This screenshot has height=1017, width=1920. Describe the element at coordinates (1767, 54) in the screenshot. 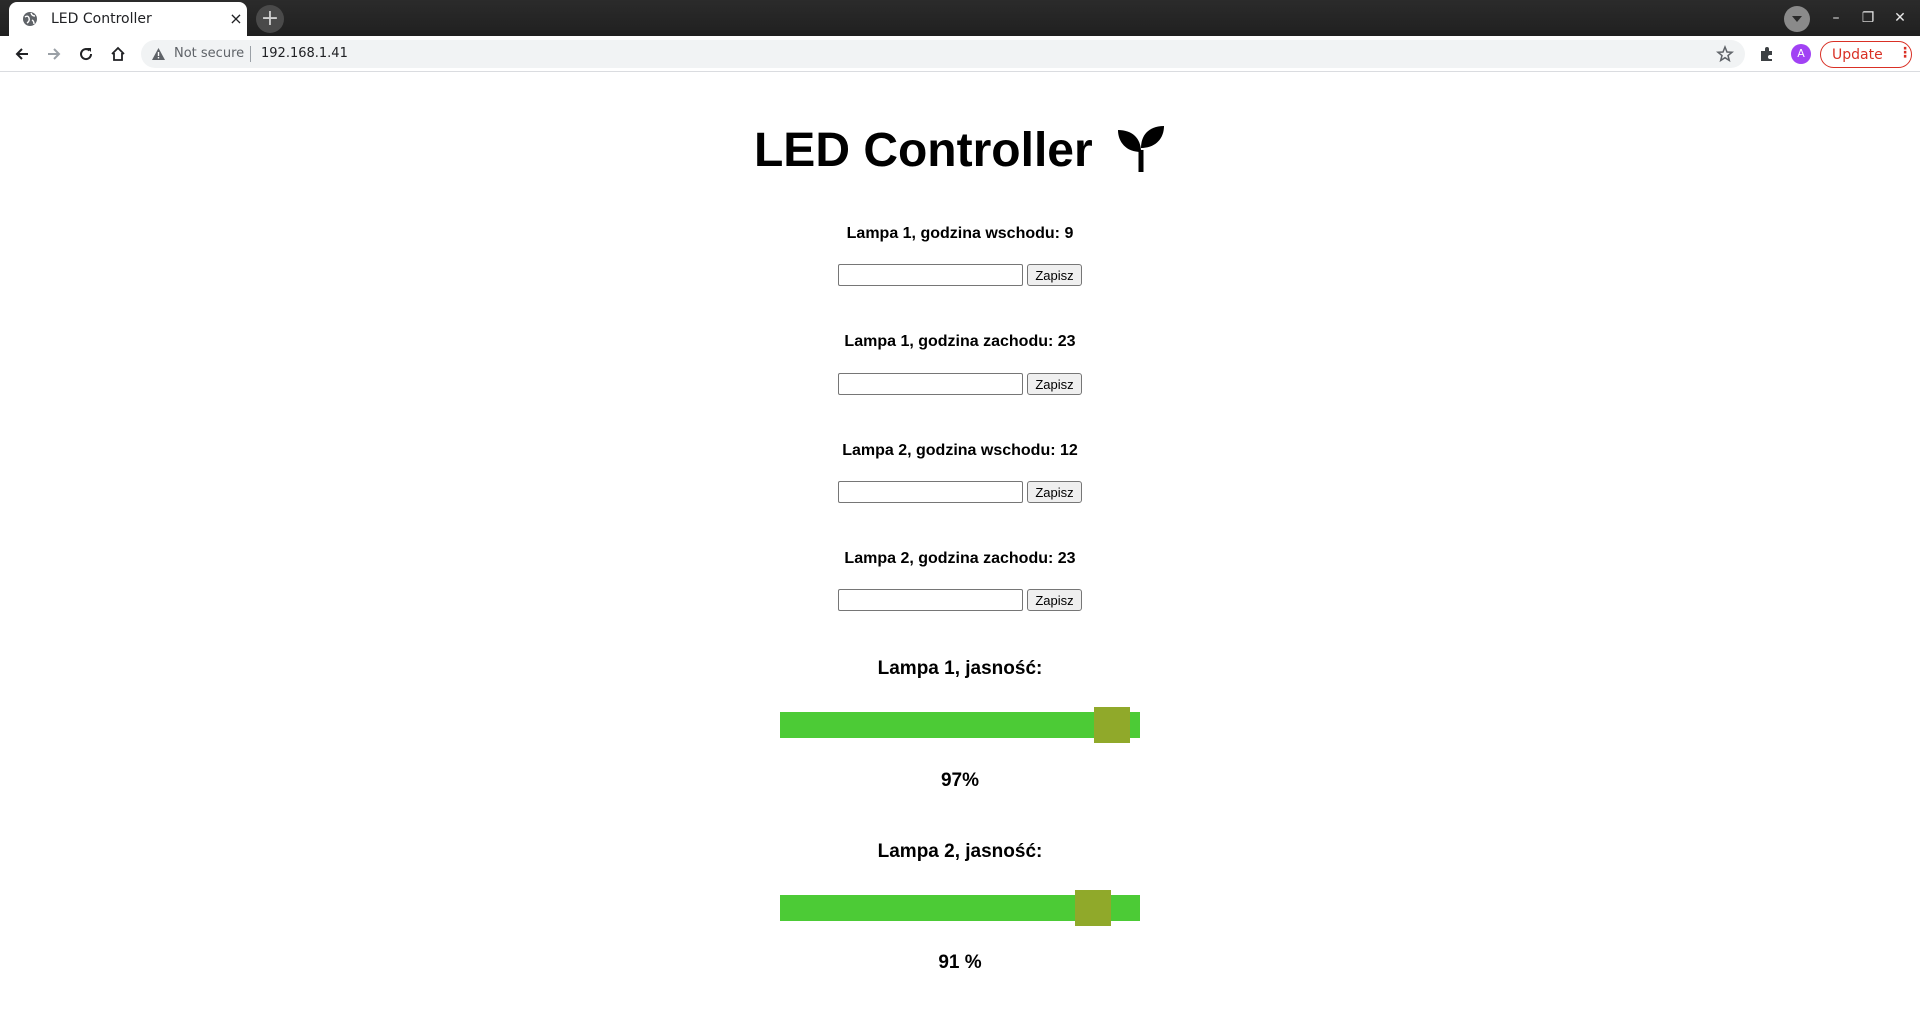

I see `extensions-icon` at that location.